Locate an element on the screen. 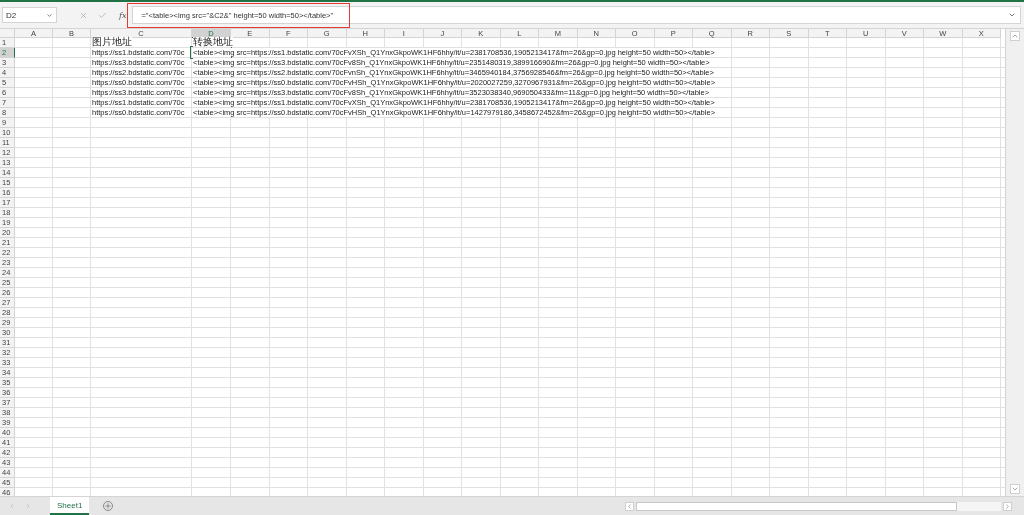 The width and height of the screenshot is (1024, 515). expand-icon is located at coordinates (1012, 15).